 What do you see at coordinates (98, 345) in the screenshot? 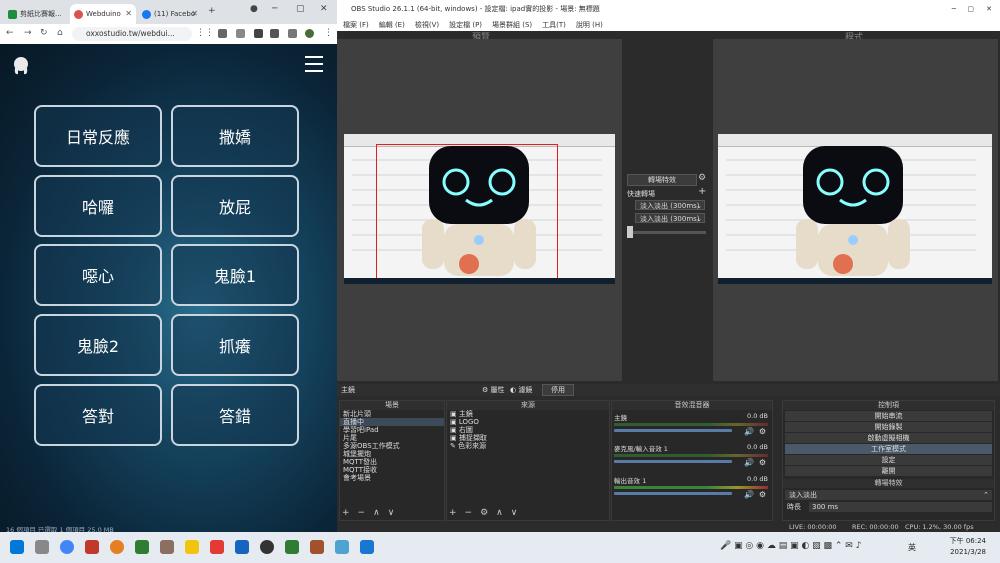
I see `action-button-face2: 鬼臉2` at bounding box center [98, 345].